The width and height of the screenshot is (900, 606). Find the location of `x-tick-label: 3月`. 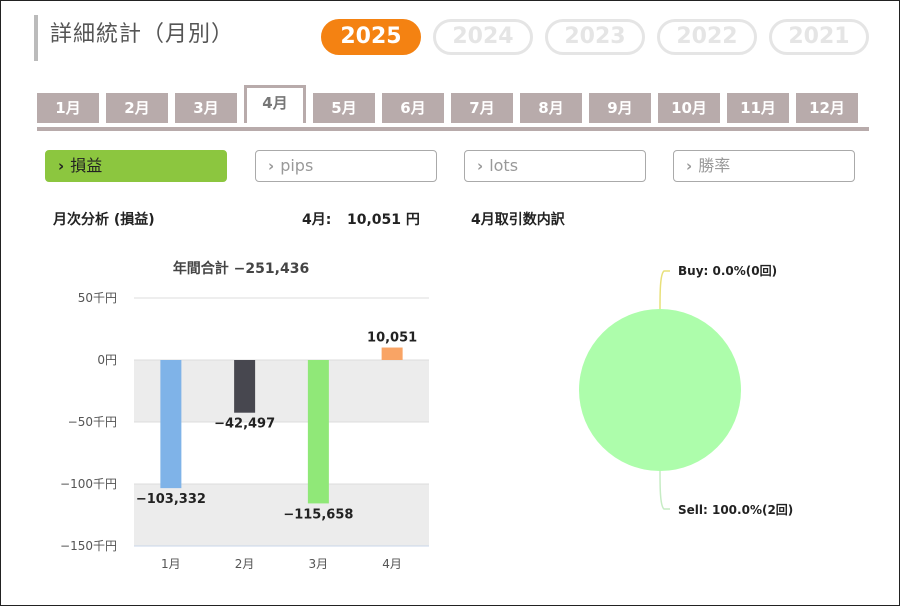

x-tick-label: 3月 is located at coordinates (319, 564).